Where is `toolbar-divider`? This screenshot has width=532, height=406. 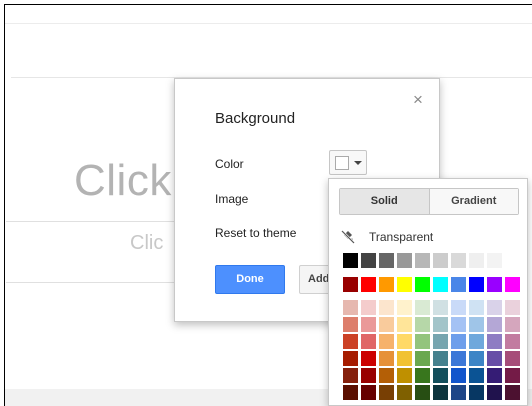 toolbar-divider is located at coordinates (268, 23).